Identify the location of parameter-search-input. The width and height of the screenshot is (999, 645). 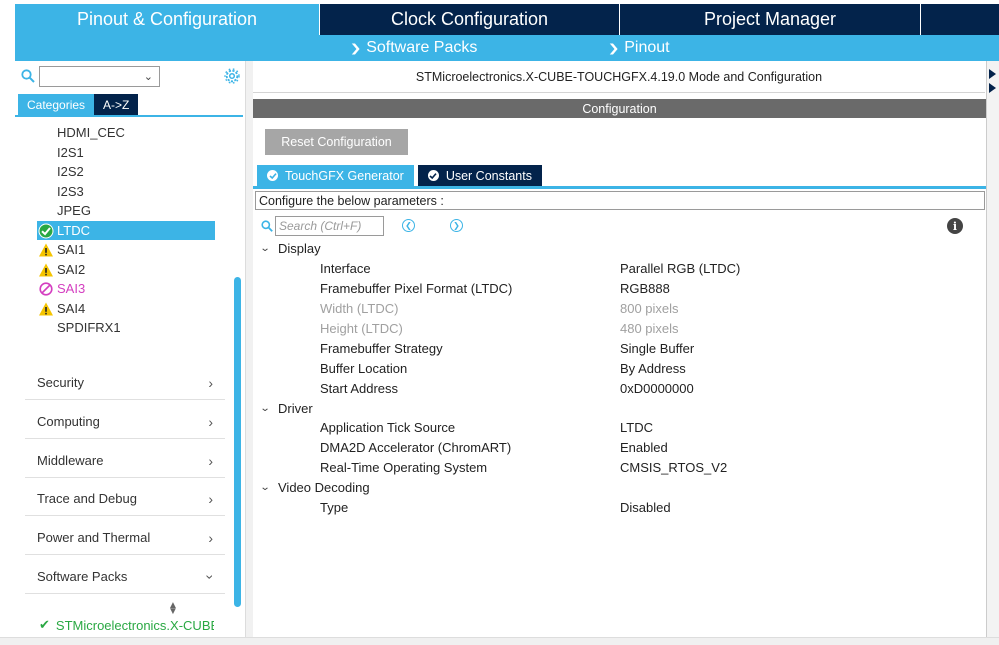
(329, 226).